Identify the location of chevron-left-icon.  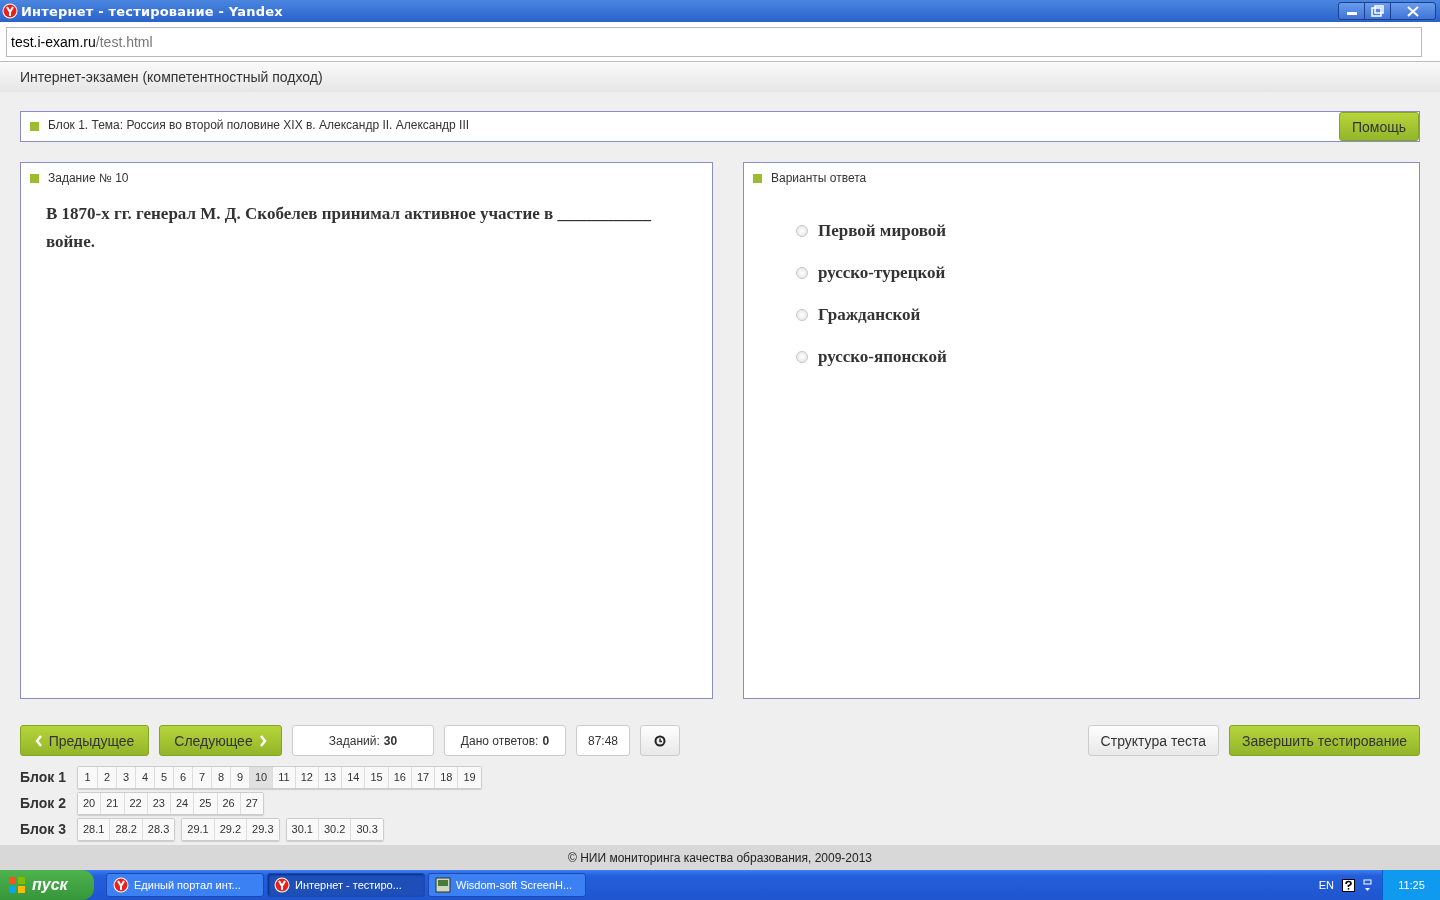
(38, 740).